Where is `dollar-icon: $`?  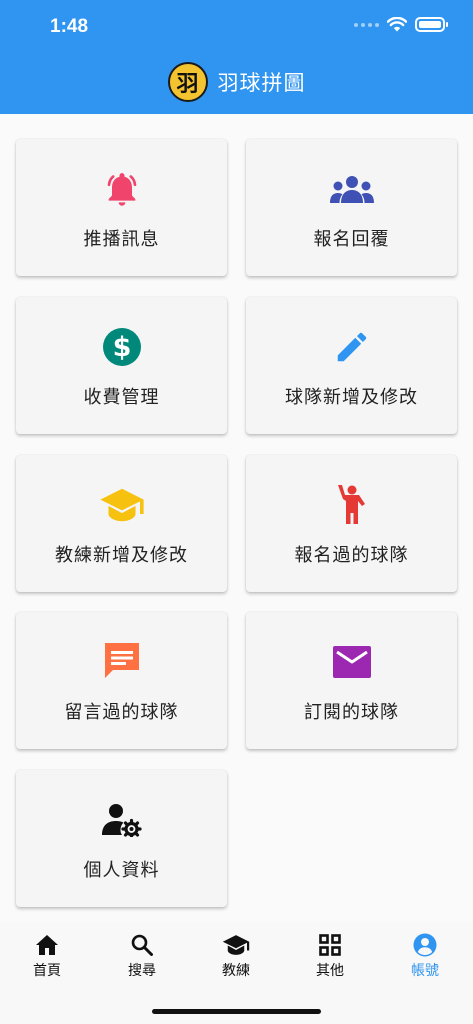
dollar-icon: $ is located at coordinates (121, 347).